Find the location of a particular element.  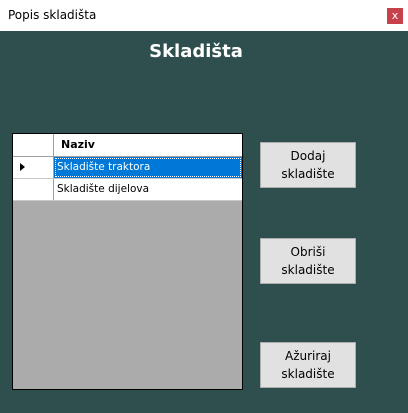

update-warehouse-button: Ažuriraj skladište is located at coordinates (308, 365).